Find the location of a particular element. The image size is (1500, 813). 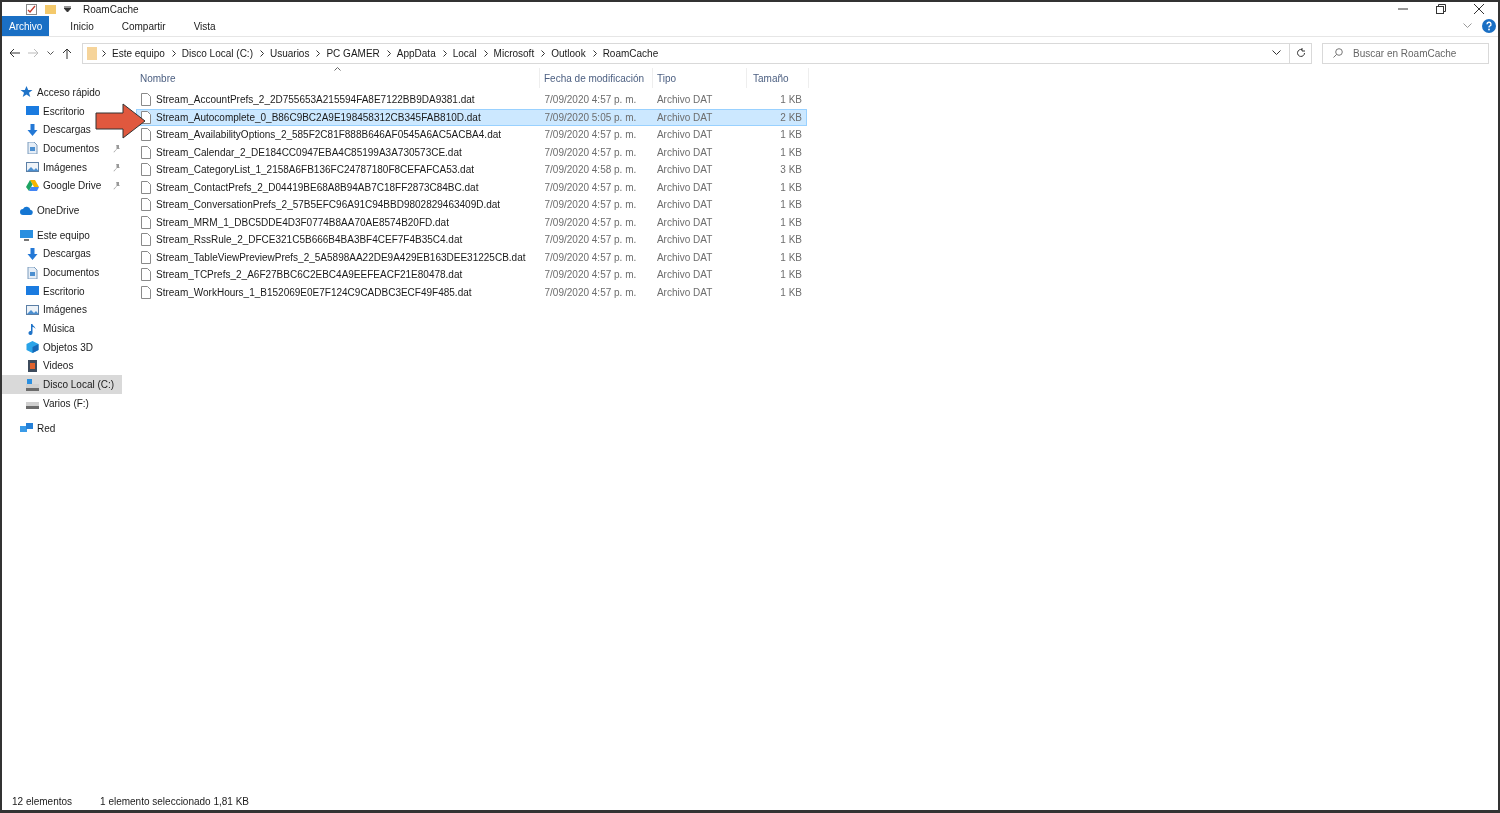

search-icon is located at coordinates (1338, 52).